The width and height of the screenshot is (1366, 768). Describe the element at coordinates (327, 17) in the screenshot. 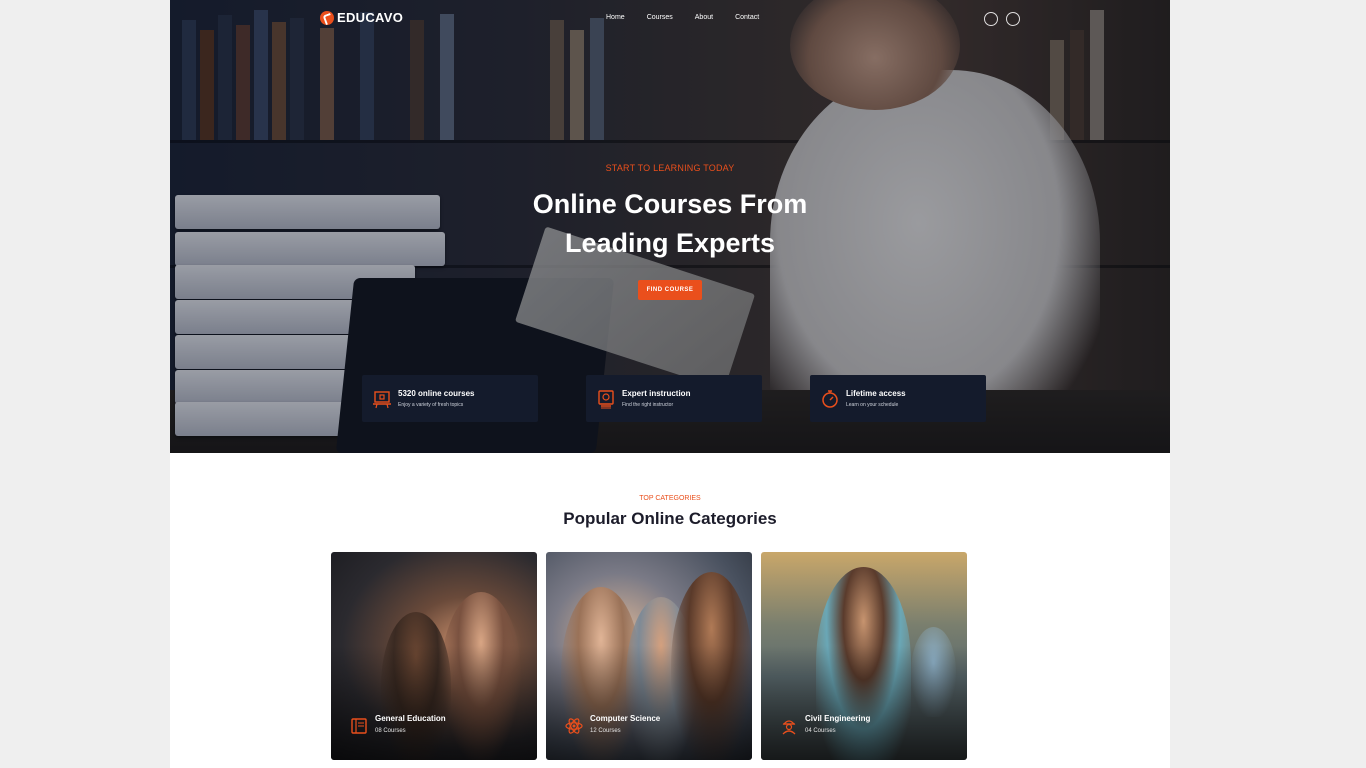

I see `logo-icon` at that location.